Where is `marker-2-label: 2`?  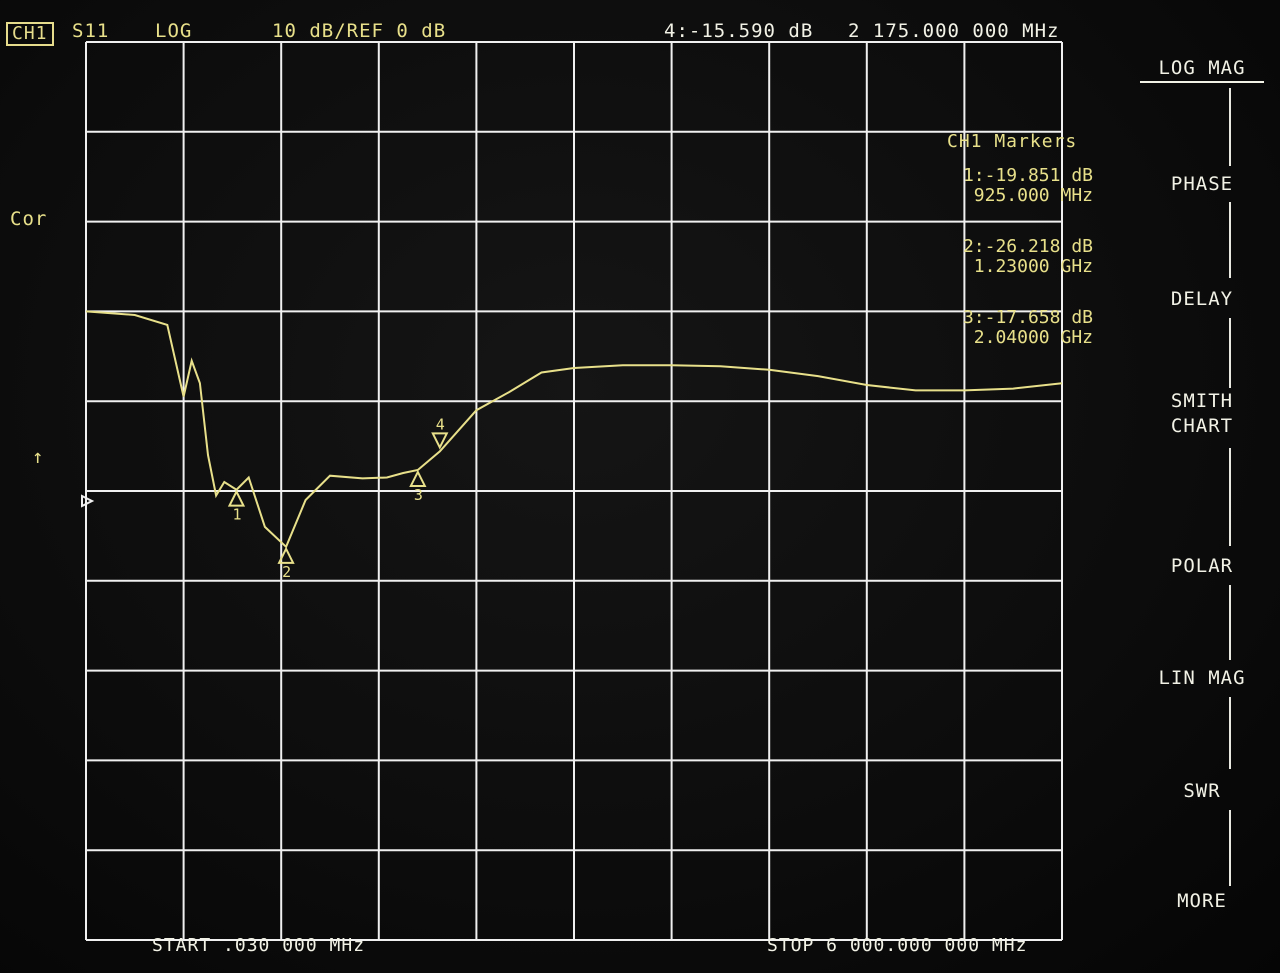 marker-2-label: 2 is located at coordinates (286, 572).